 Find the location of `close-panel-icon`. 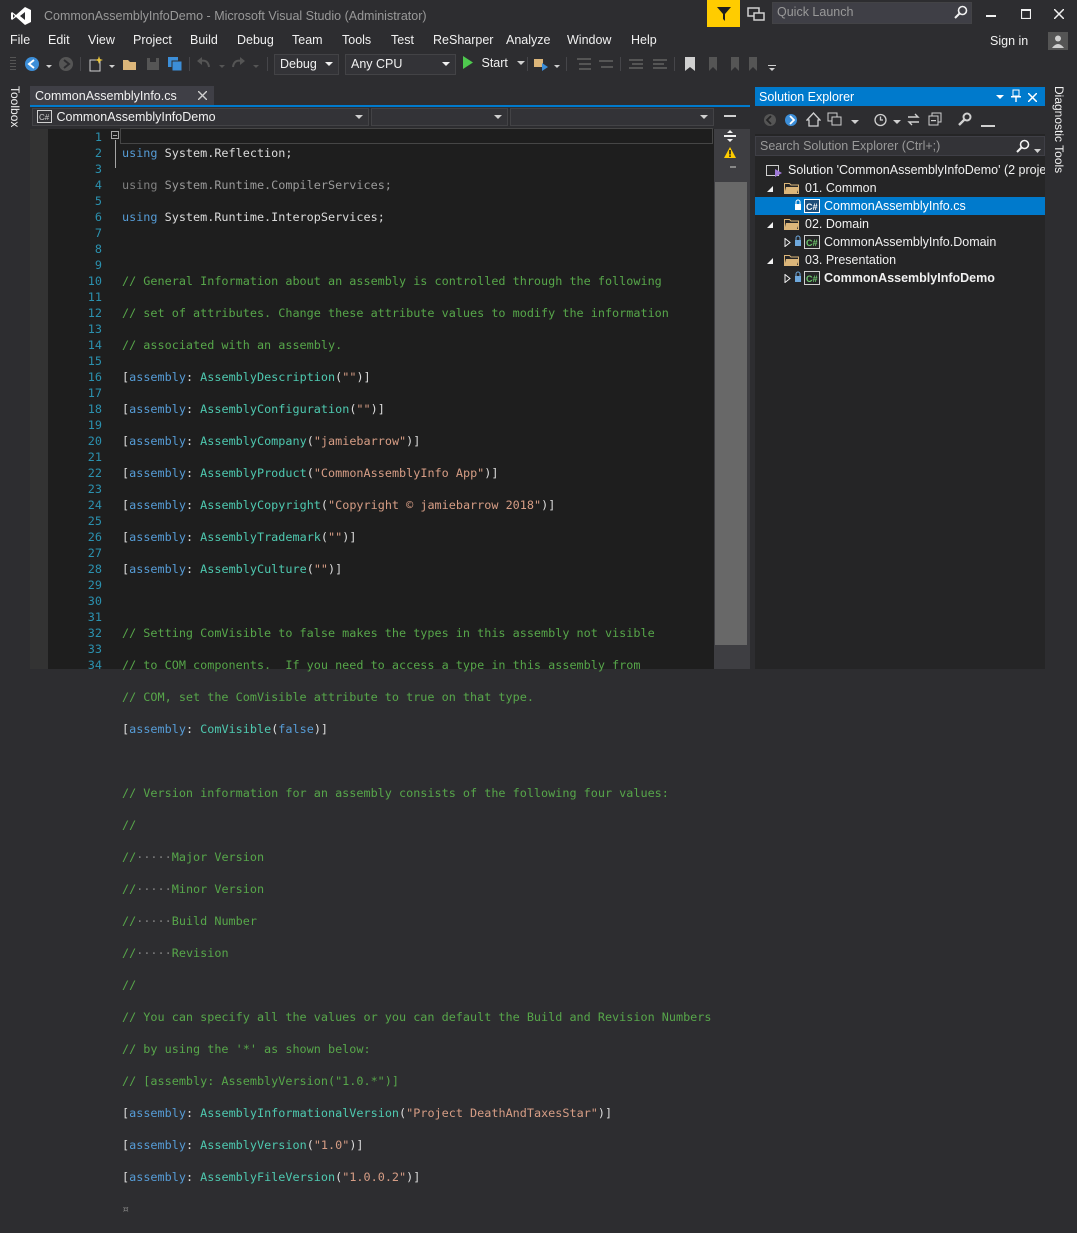

close-panel-icon is located at coordinates (1032, 98).